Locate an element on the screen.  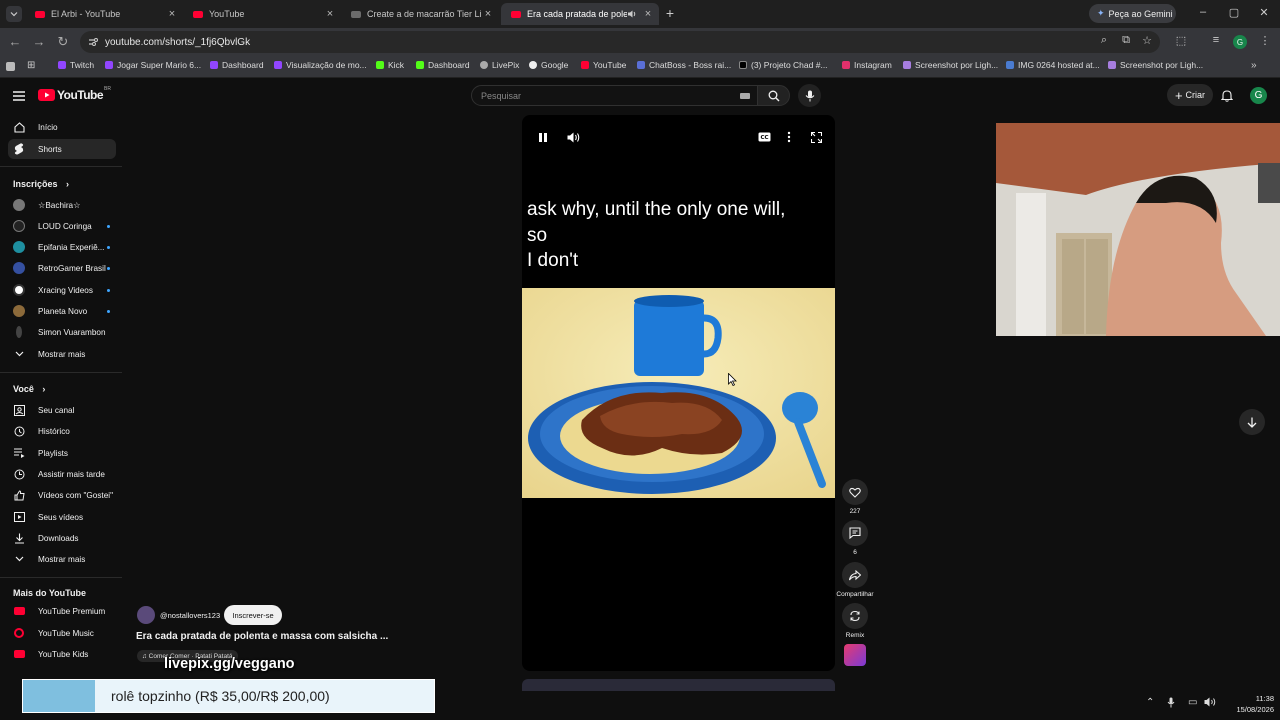
channel-avatar is located at coordinates (146, 615).